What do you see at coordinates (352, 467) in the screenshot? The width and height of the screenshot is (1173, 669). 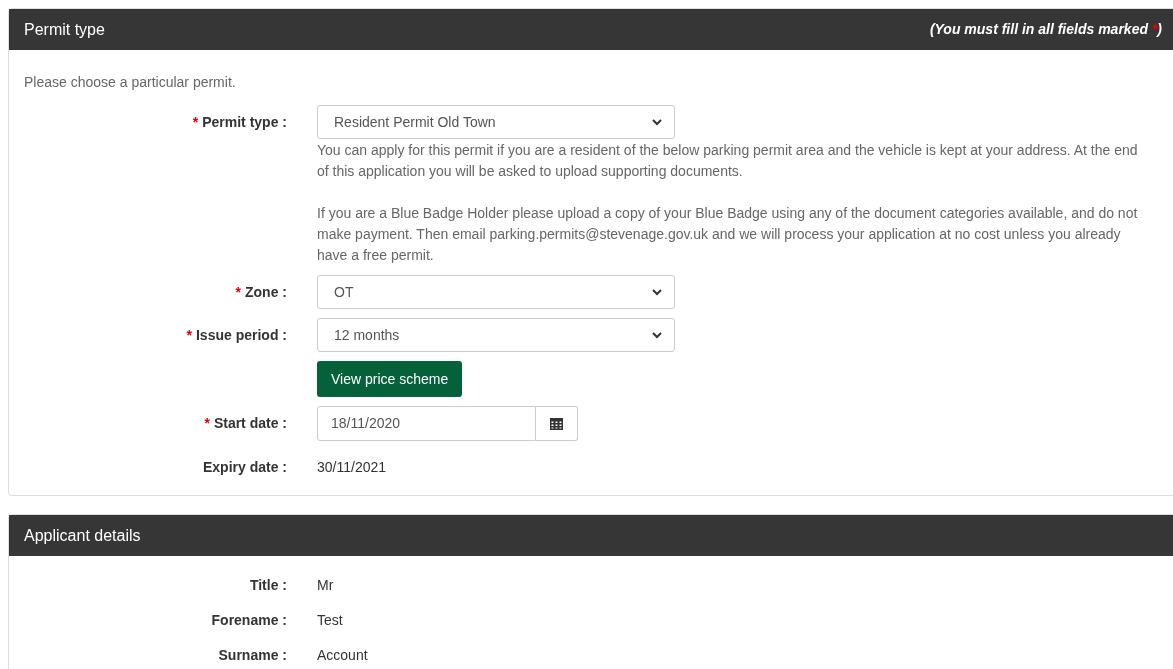 I see `field-value: 30/11/2021` at bounding box center [352, 467].